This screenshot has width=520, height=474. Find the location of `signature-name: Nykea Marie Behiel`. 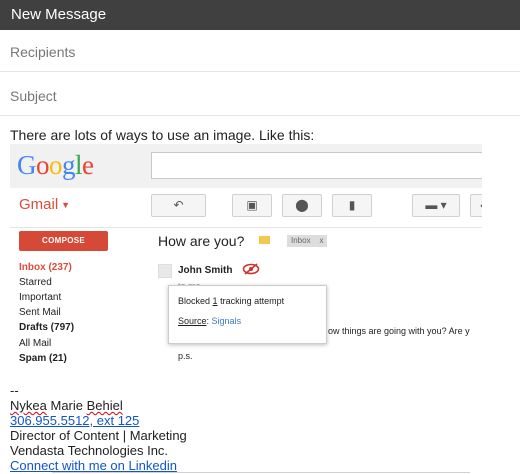

signature-name: Nykea Marie Behiel is located at coordinates (66, 405).